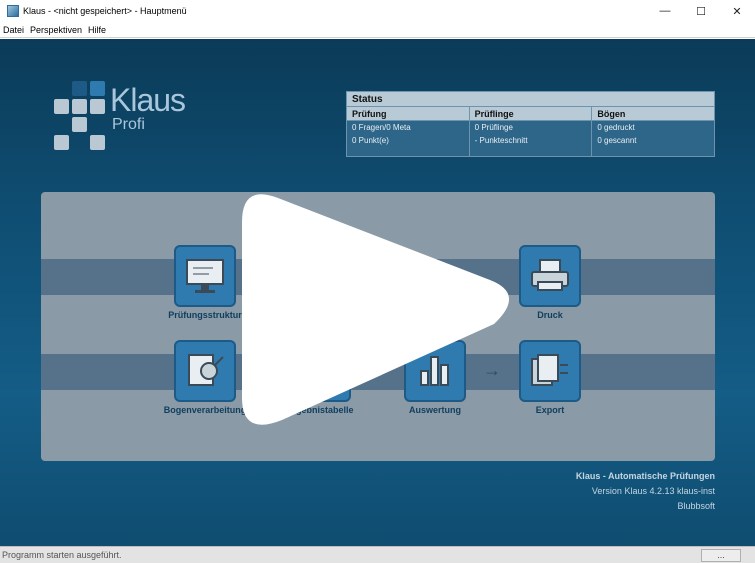  Describe the element at coordinates (653, 491) in the screenshot. I see `version-text: Version Klaus 4.2.13 klaus-inst` at that location.